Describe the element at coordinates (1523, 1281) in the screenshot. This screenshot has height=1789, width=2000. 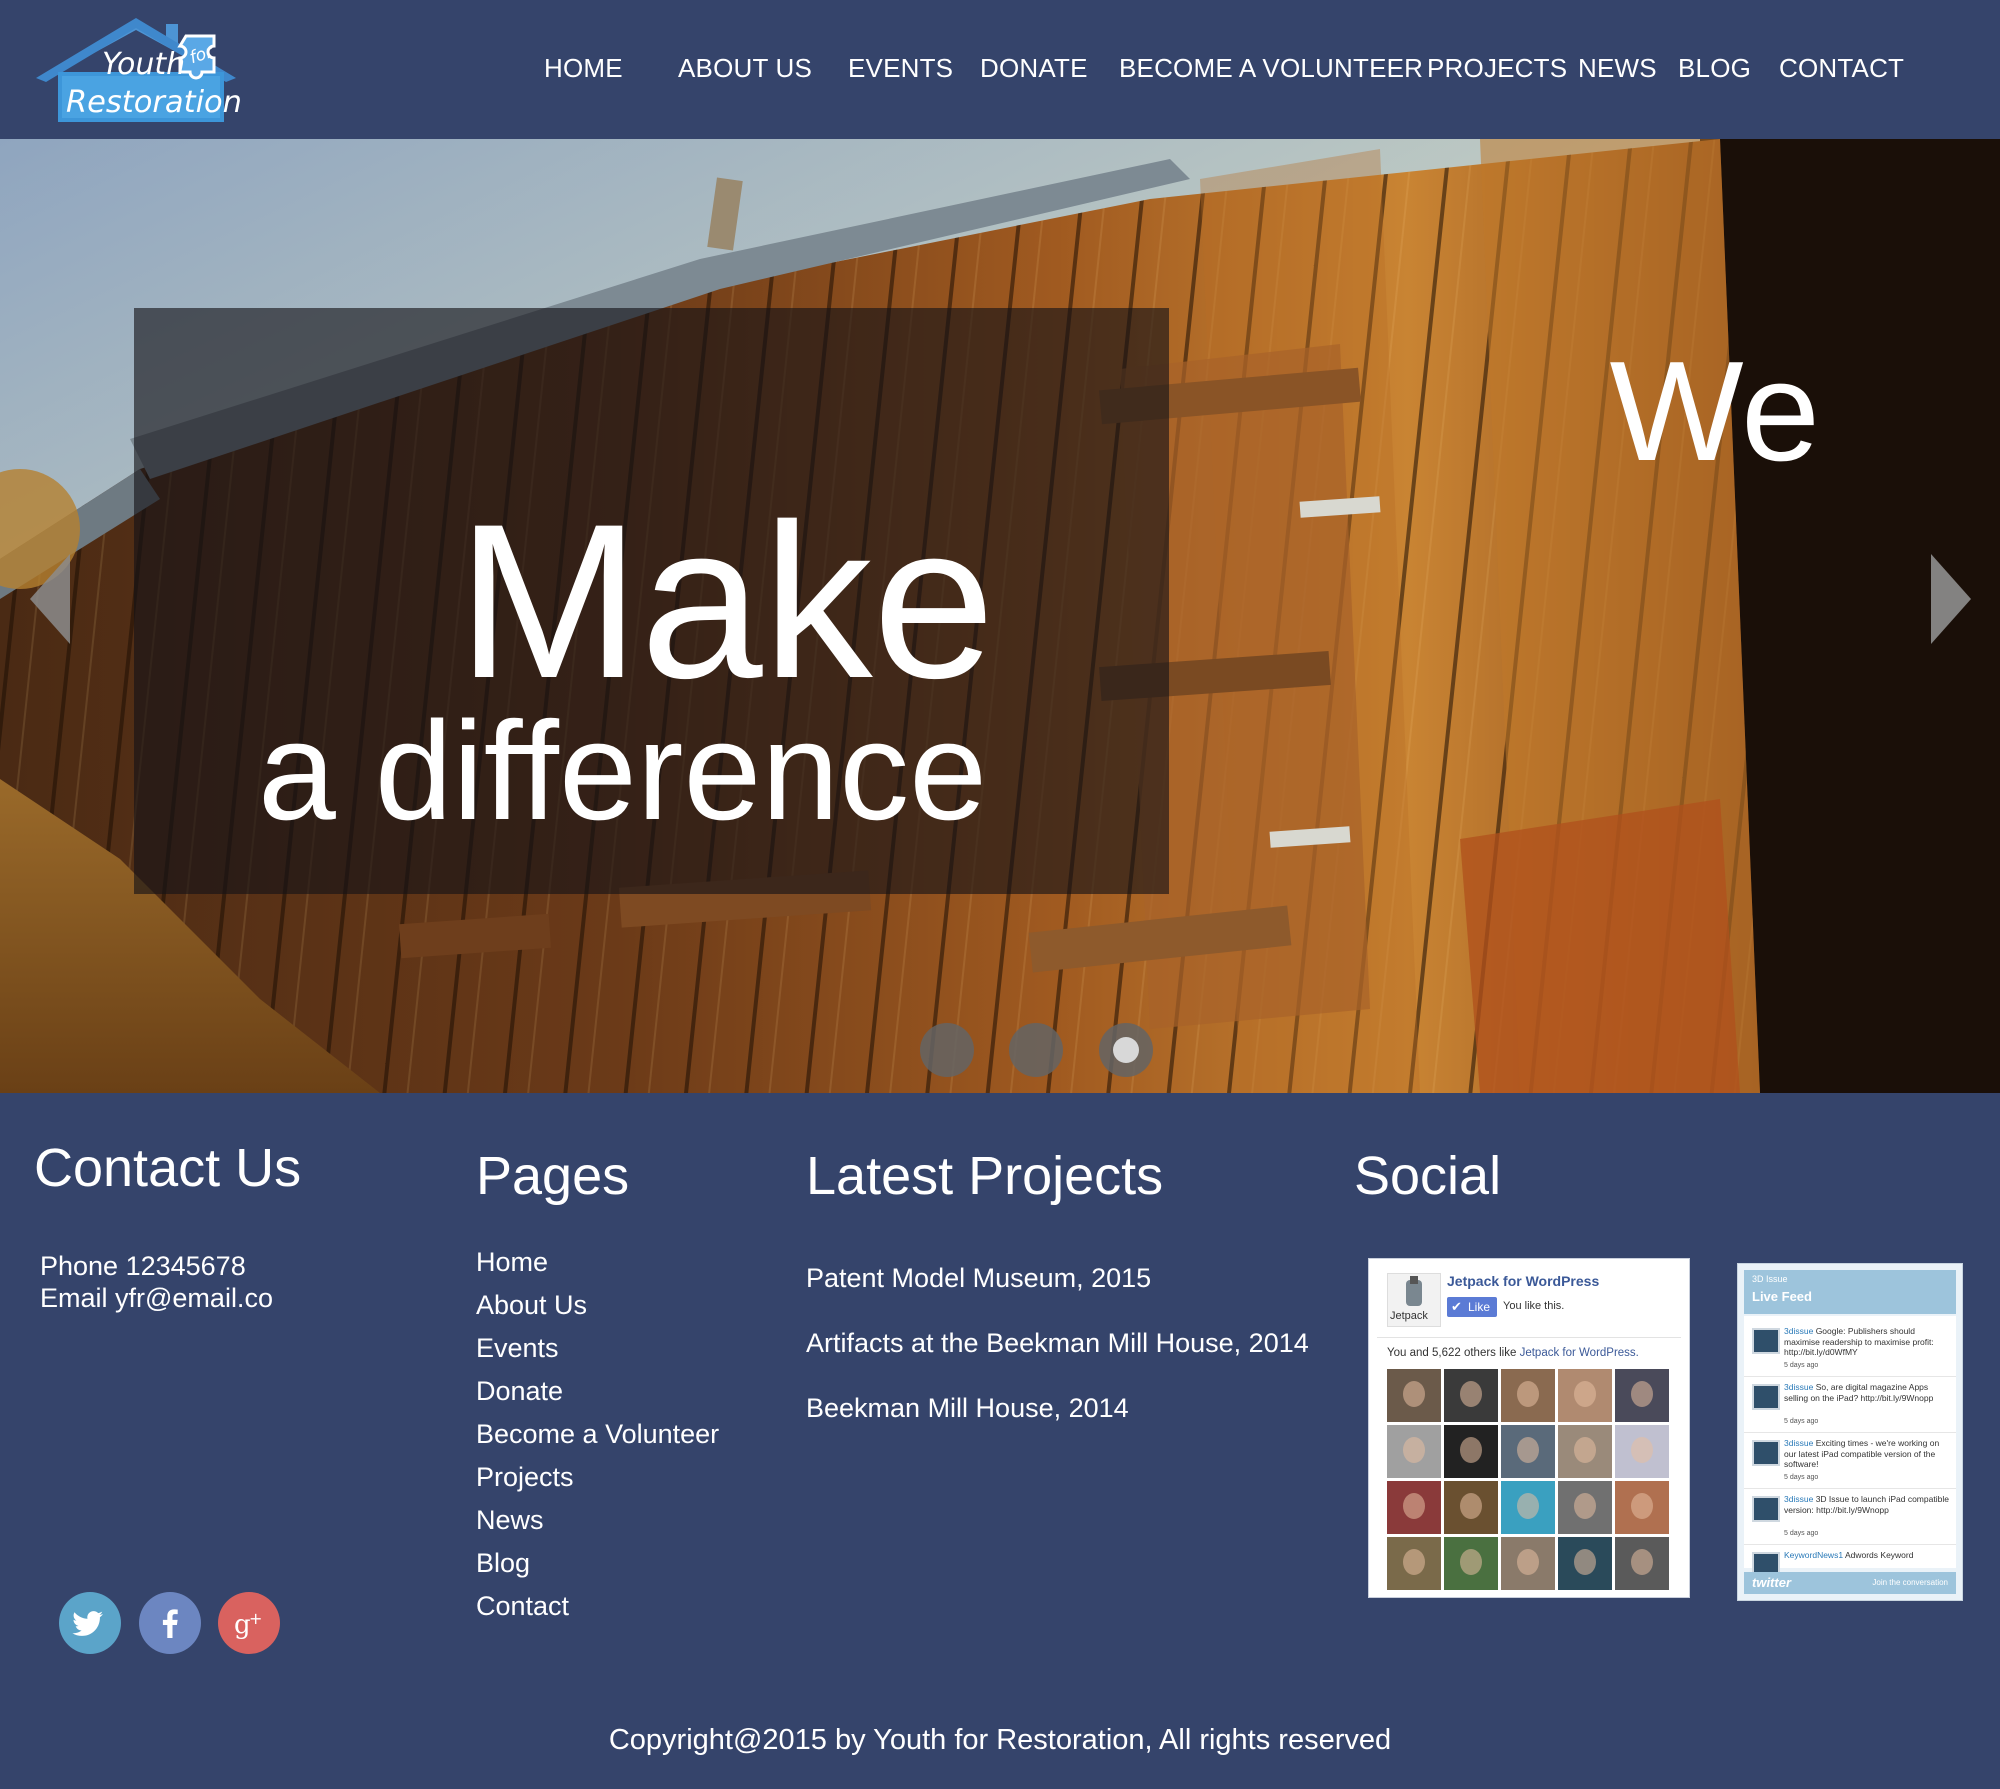
I see `fb-page-name: Jetpack for WordPress` at that location.